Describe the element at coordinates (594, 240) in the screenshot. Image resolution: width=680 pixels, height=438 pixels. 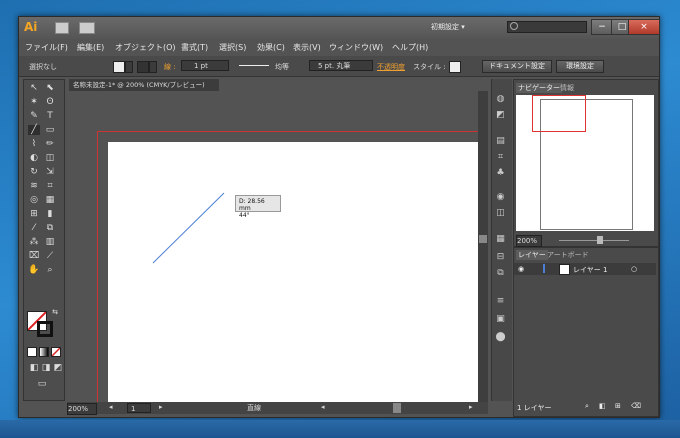
I see `navigator-zoom-slider` at that location.